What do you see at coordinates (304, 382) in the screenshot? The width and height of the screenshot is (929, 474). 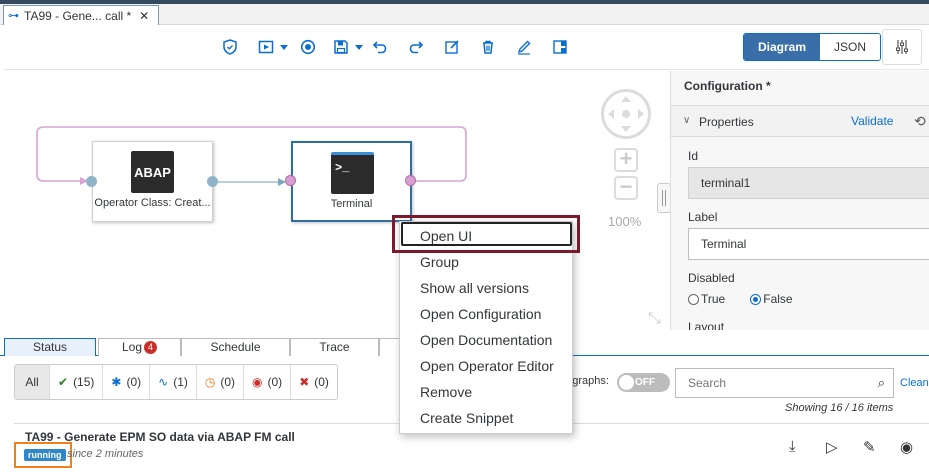 I see `error-icon: ✖` at bounding box center [304, 382].